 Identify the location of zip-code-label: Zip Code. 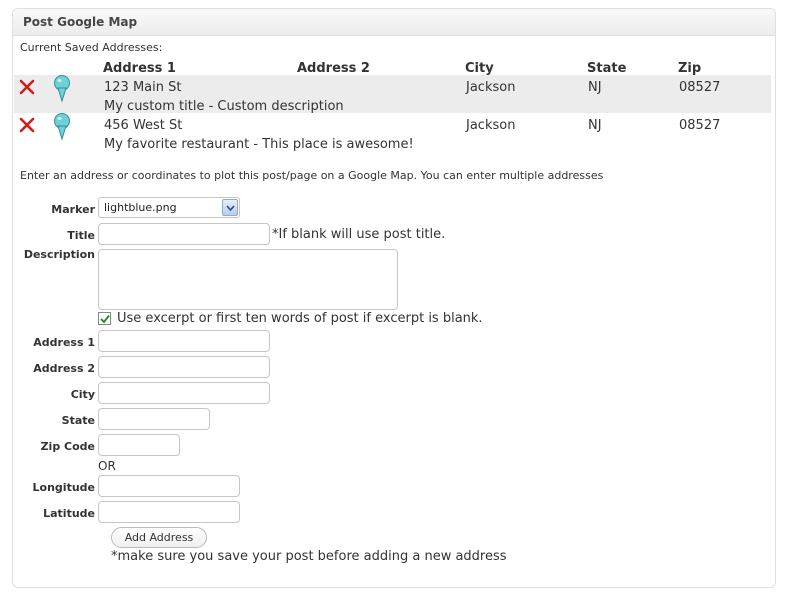
(67, 446).